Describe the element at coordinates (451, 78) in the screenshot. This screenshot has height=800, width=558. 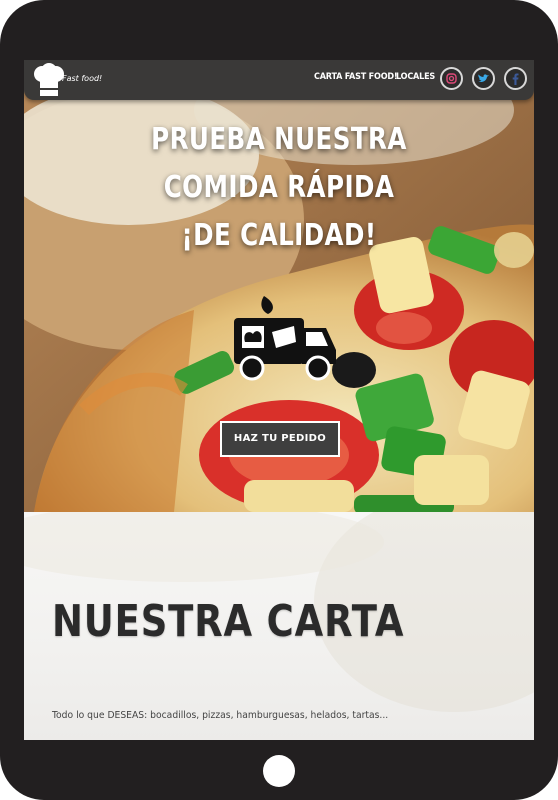
I see `instagram-icon` at that location.